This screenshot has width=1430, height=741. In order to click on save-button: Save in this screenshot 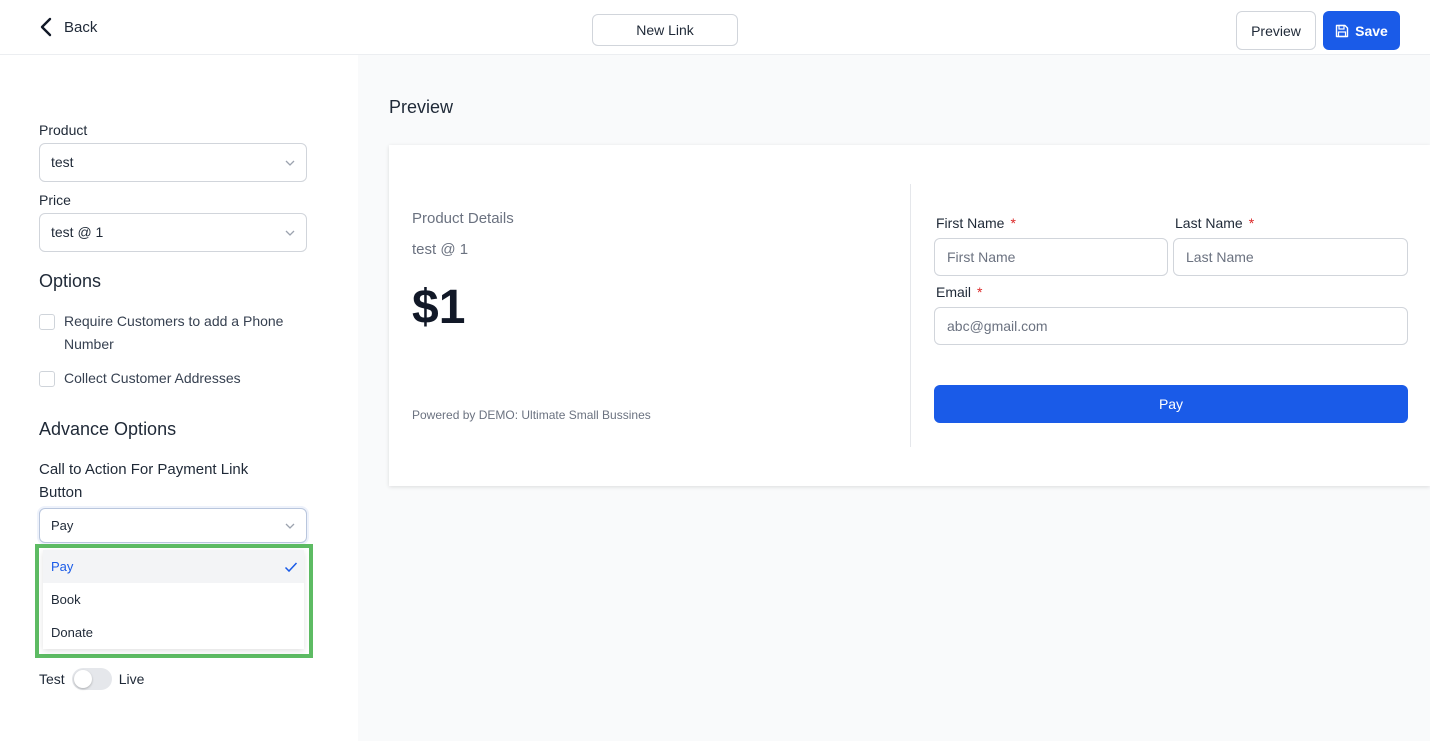, I will do `click(1361, 30)`.